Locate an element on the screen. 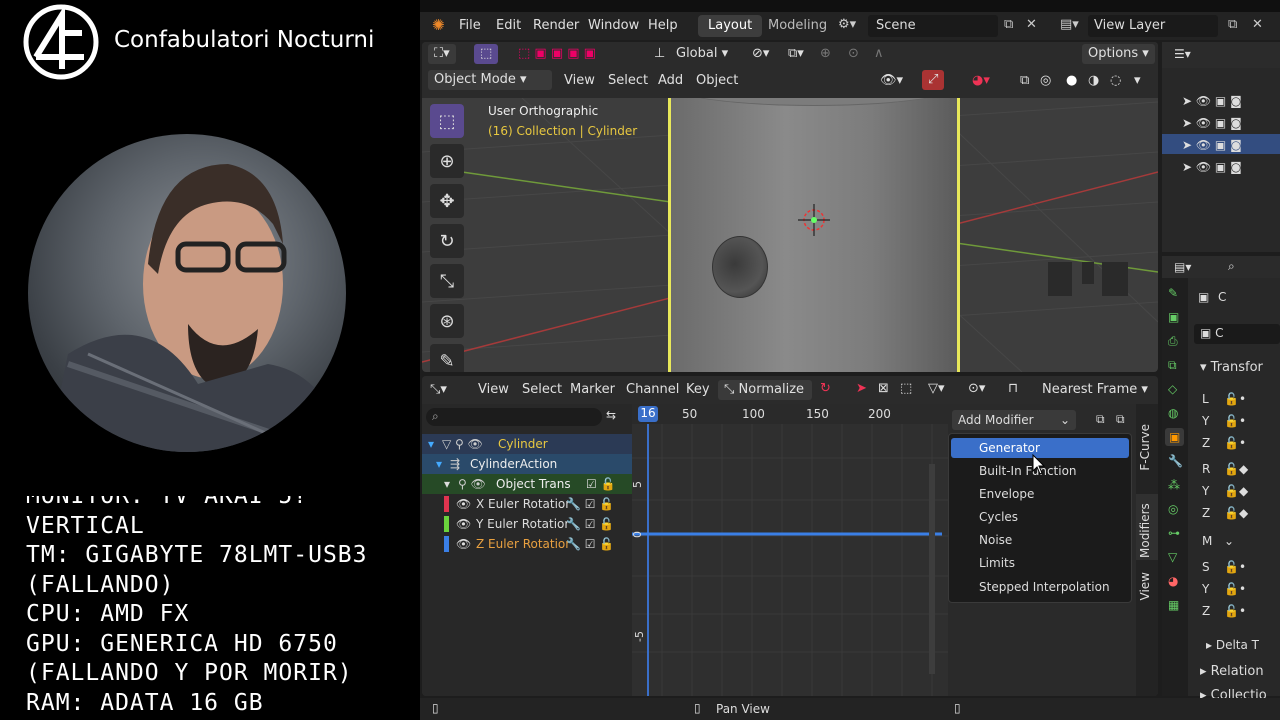 The image size is (1280, 720). rot-y-lock-icon: 🔓◆ is located at coordinates (1236, 491).